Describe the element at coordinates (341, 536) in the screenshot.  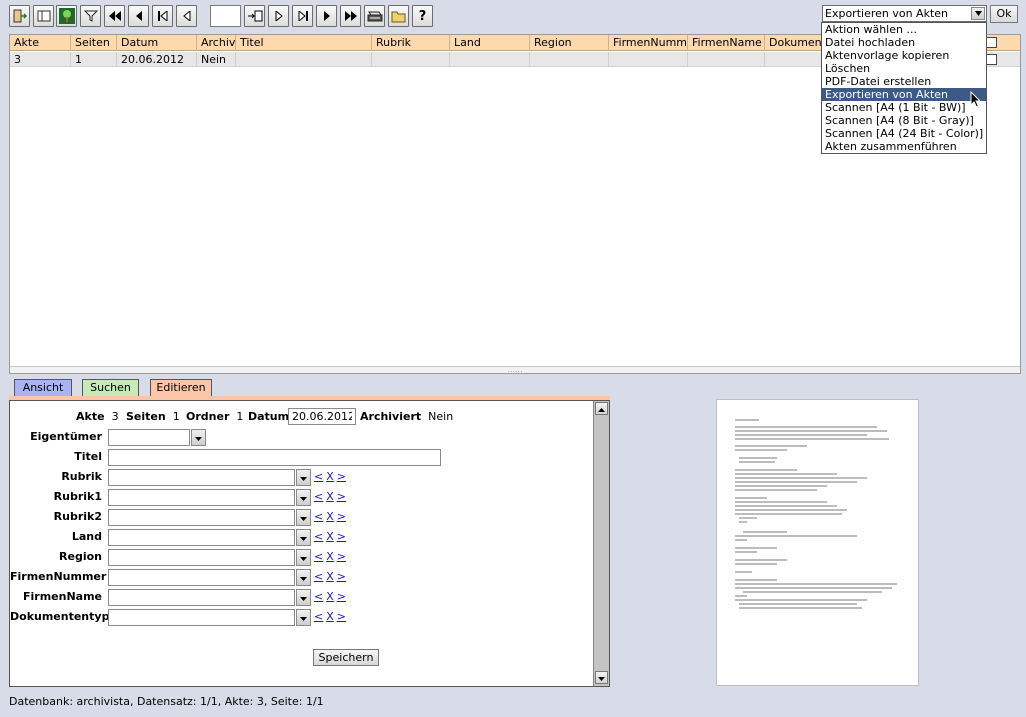
I see `land-next-link: >` at that location.